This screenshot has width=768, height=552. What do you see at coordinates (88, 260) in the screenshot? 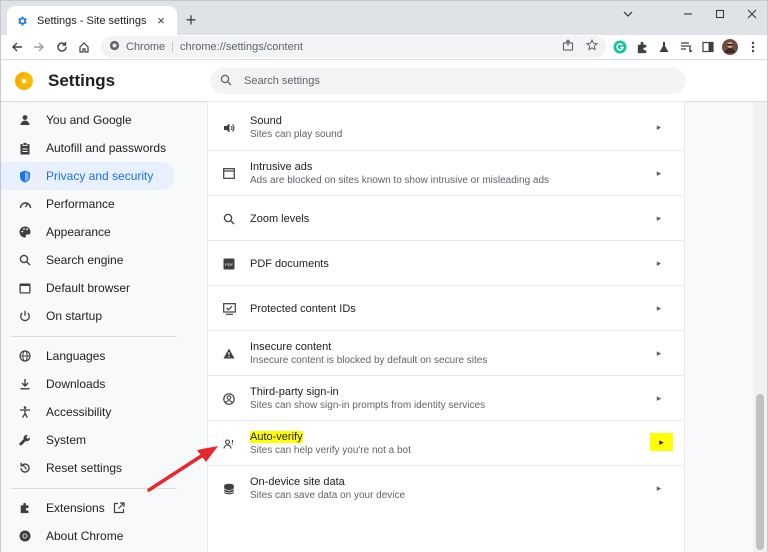
I see `sidebar-item-search-engine: Search engine` at bounding box center [88, 260].